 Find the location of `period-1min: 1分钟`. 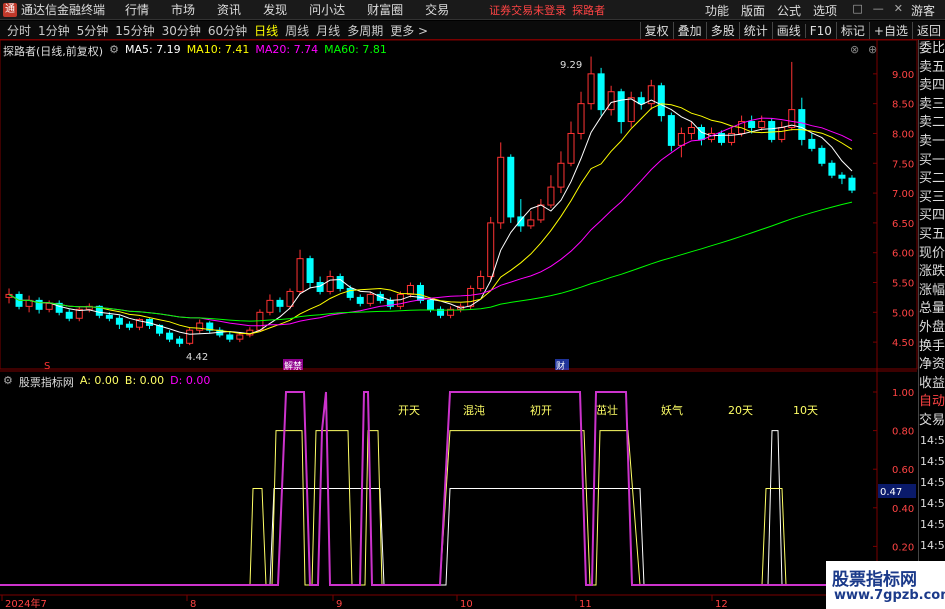

period-1min: 1分钟 is located at coordinates (54, 30).